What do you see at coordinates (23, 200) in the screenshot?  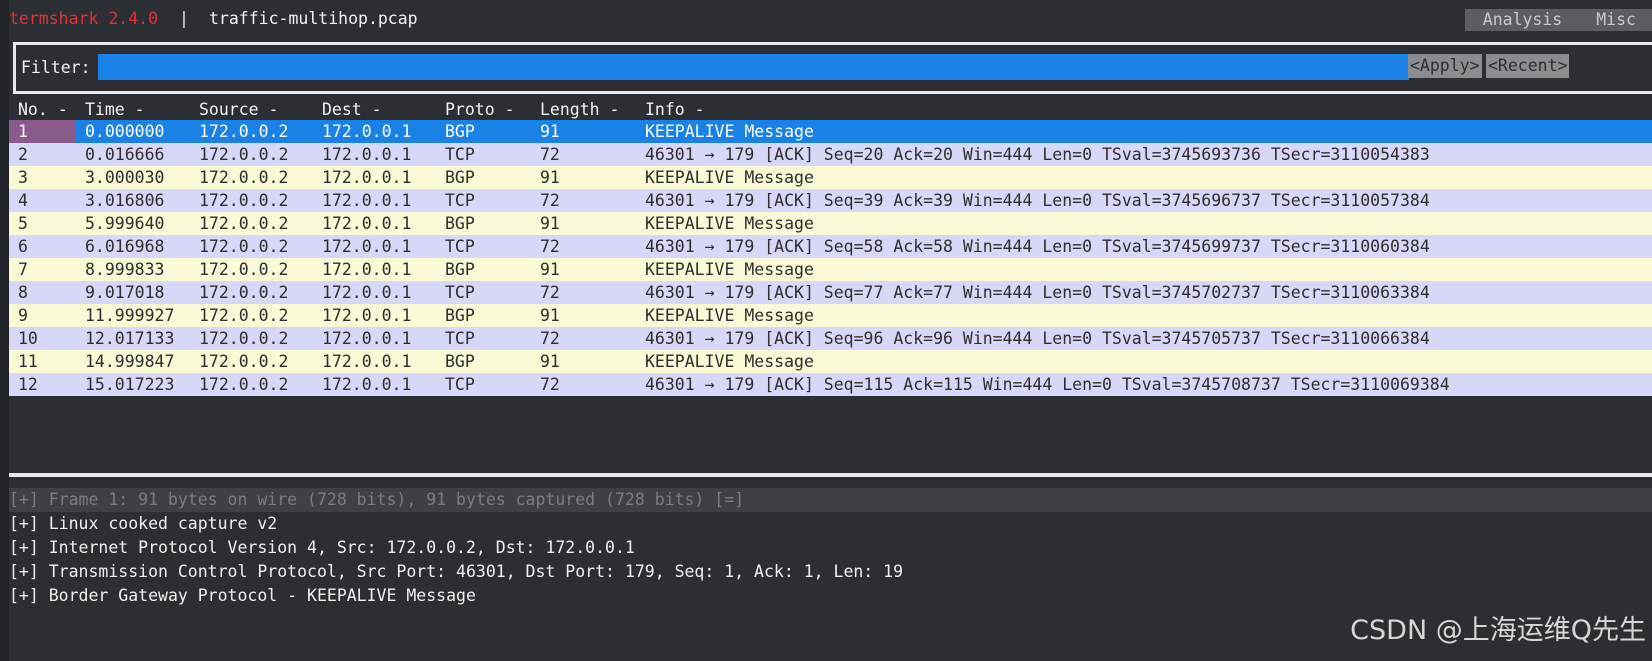 I see `cell-no: 4` at bounding box center [23, 200].